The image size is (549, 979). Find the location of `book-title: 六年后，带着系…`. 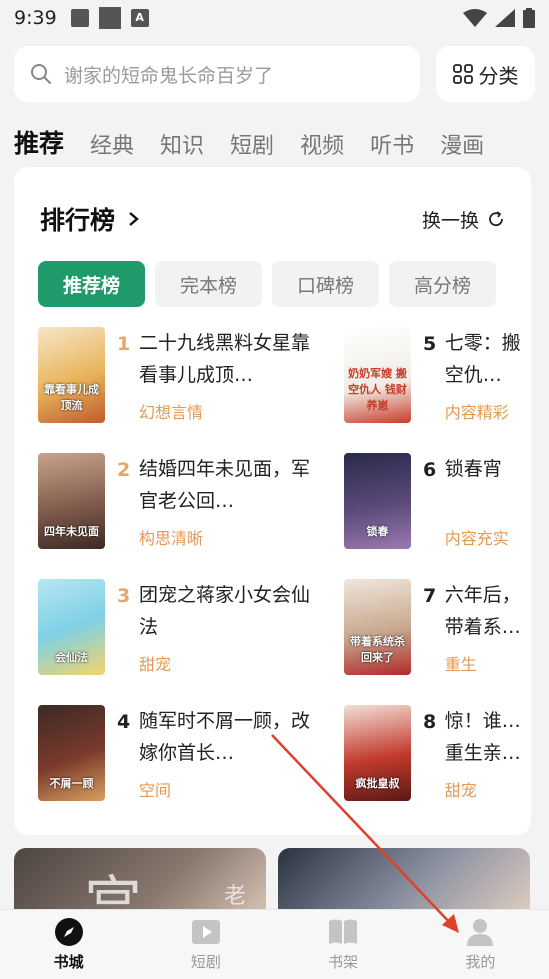

book-title: 六年后，带着系… is located at coordinates (482, 611).